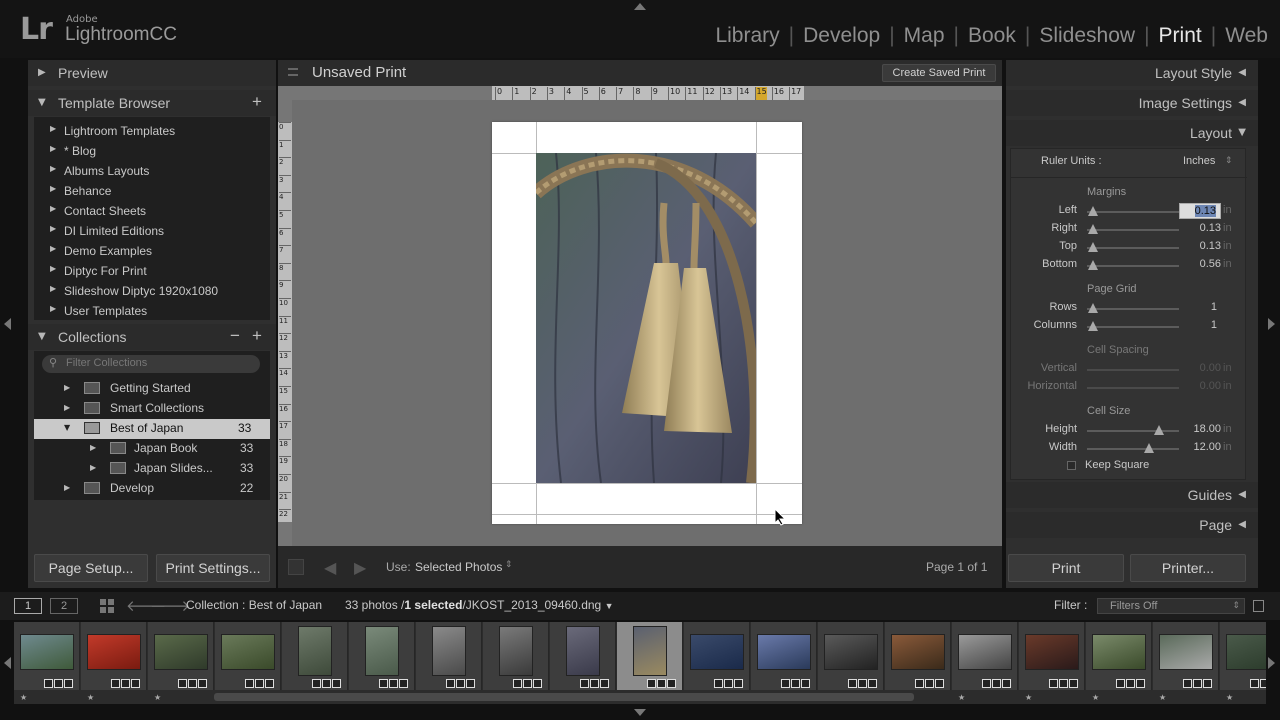 This screenshot has height=720, width=1280. Describe the element at coordinates (1093, 265) in the screenshot. I see `margin-bottom-slider` at that location.